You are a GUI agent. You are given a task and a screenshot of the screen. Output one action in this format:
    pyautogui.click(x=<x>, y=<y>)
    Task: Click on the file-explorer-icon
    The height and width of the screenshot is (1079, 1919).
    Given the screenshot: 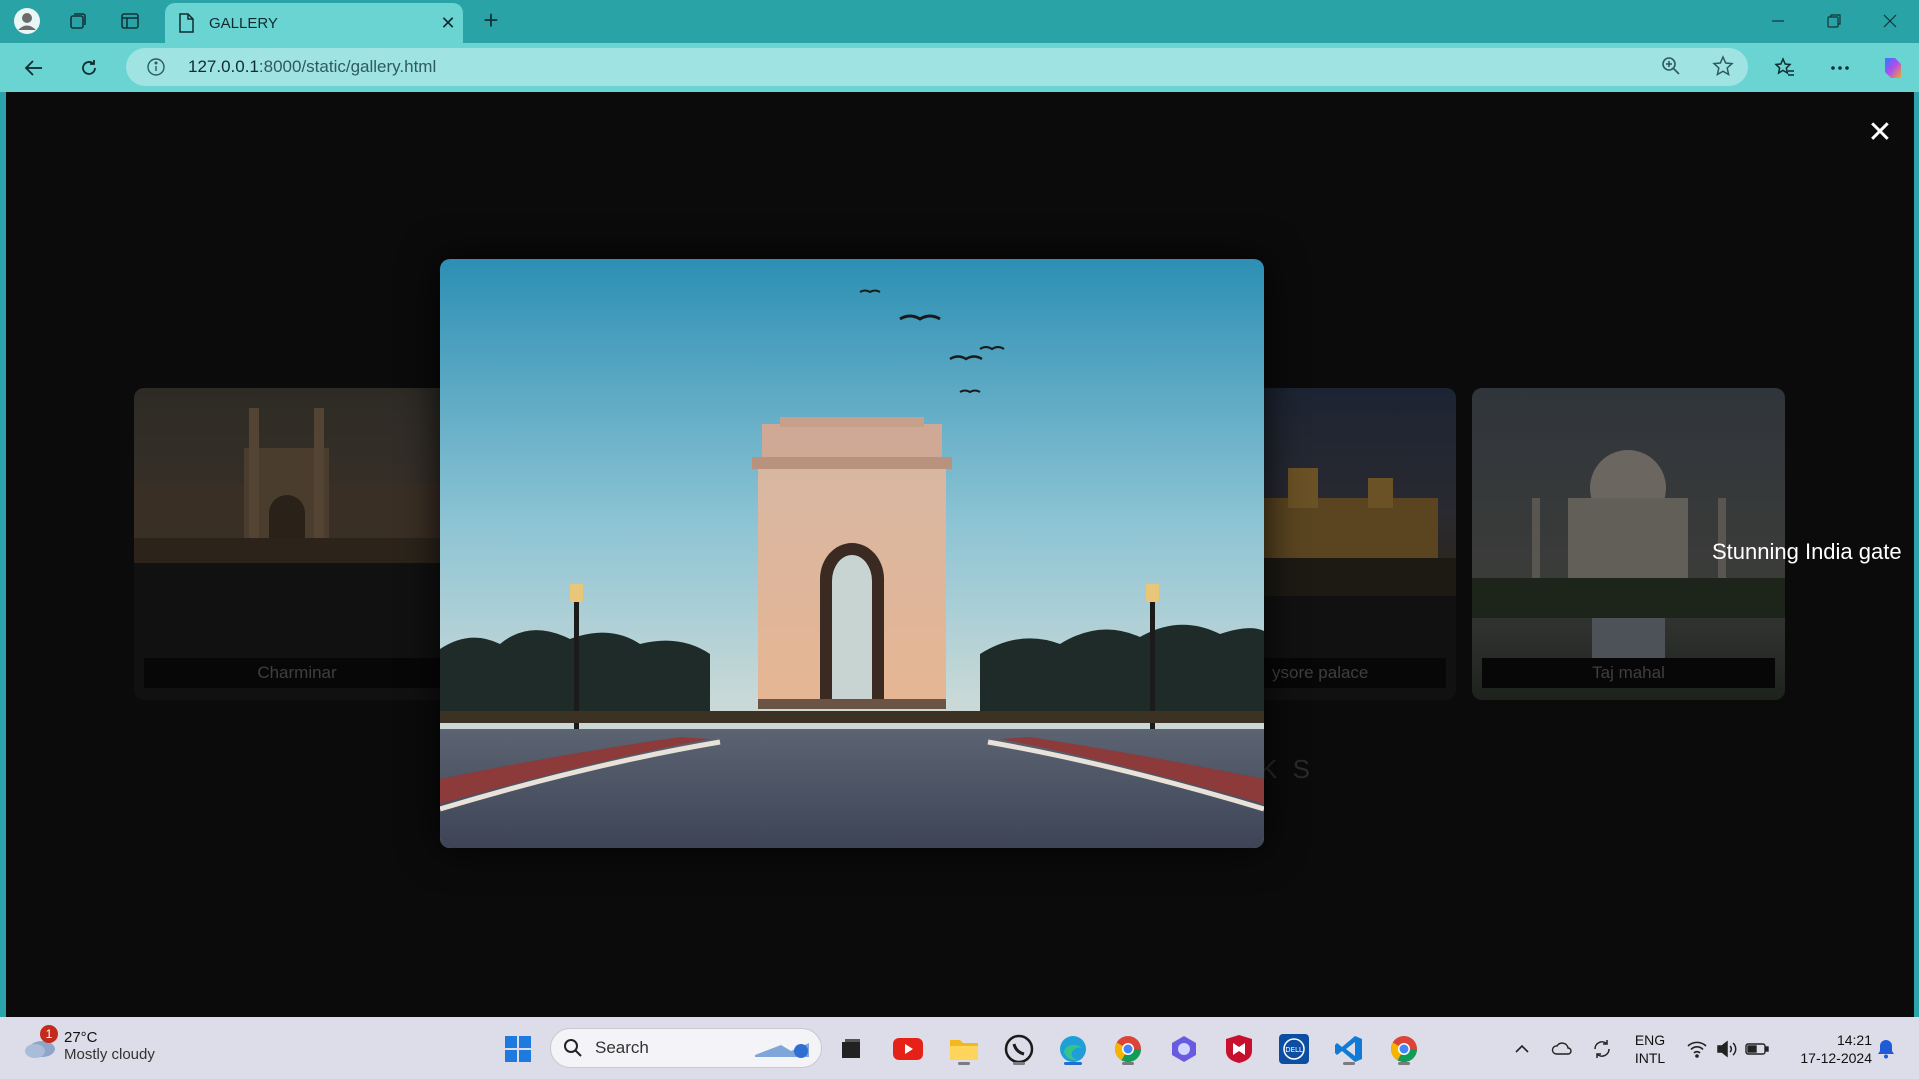 What is the action you would take?
    pyautogui.click(x=964, y=1049)
    